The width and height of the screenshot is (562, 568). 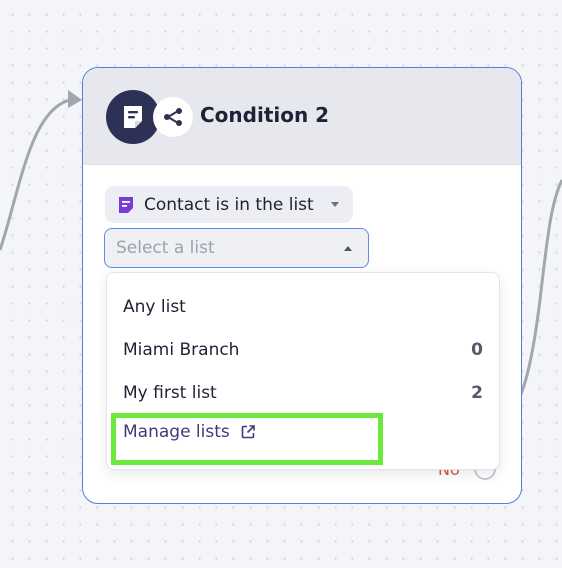 I want to click on list-select-placeholder: Select a list, so click(x=165, y=248).